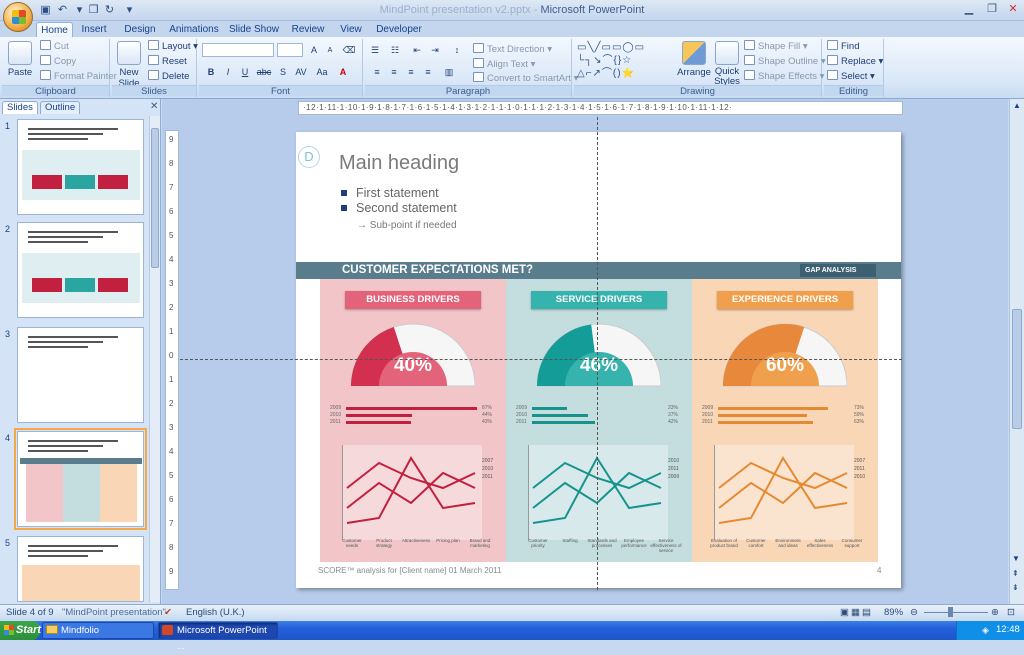 This screenshot has width=1024, height=655. I want to click on customize-qat-icon: ▾, so click(129, 10).